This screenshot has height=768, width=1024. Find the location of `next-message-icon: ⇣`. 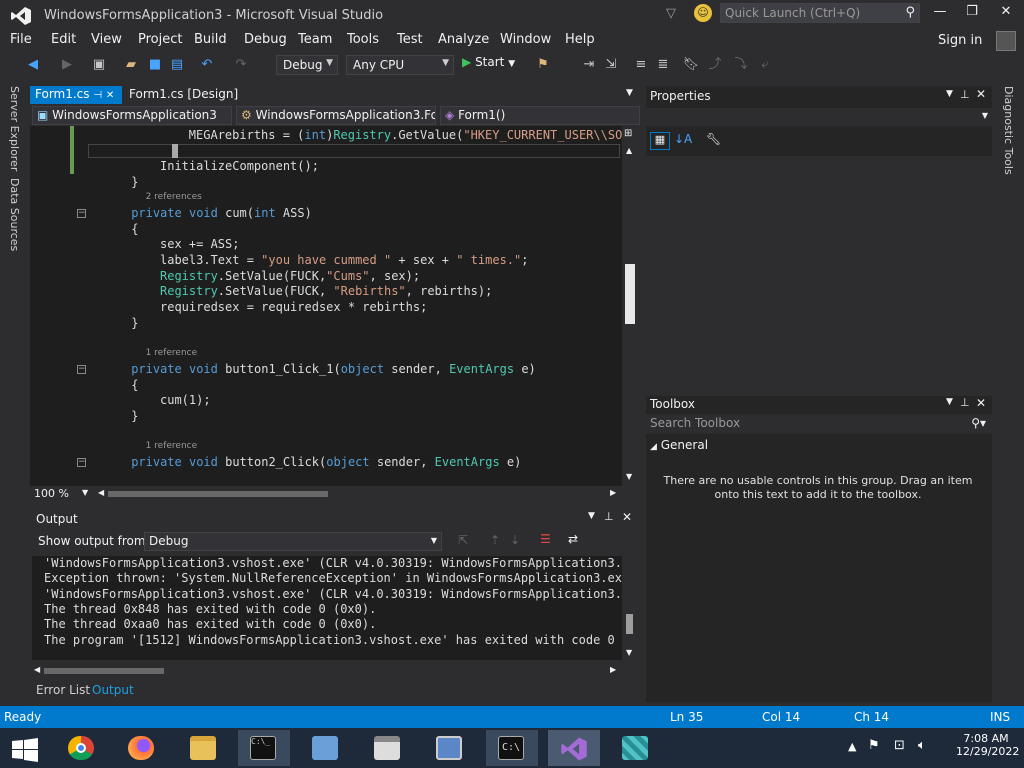

next-message-icon: ⇣ is located at coordinates (515, 540).